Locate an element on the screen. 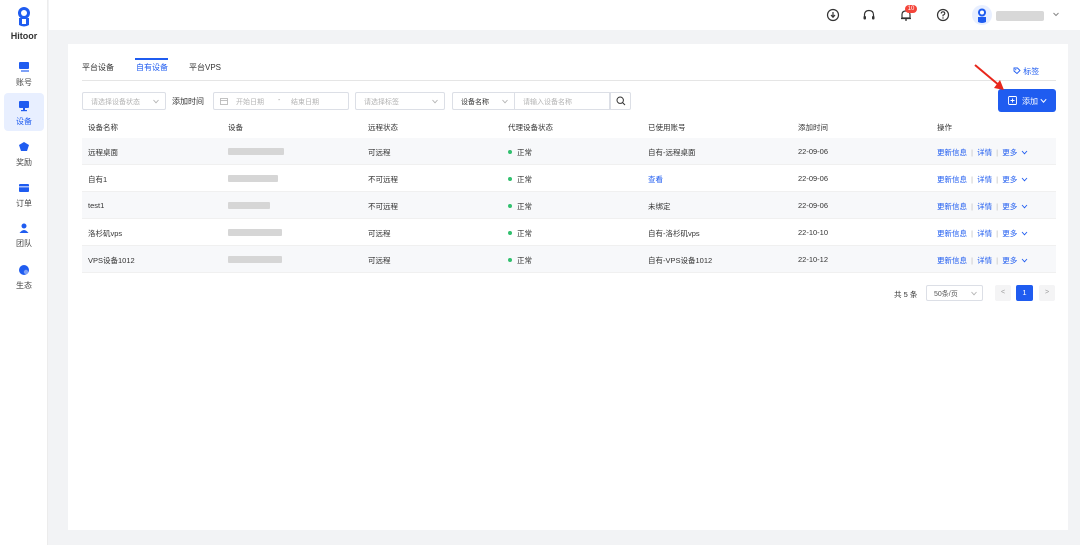 The height and width of the screenshot is (545, 1080). calendar-icon is located at coordinates (224, 101).